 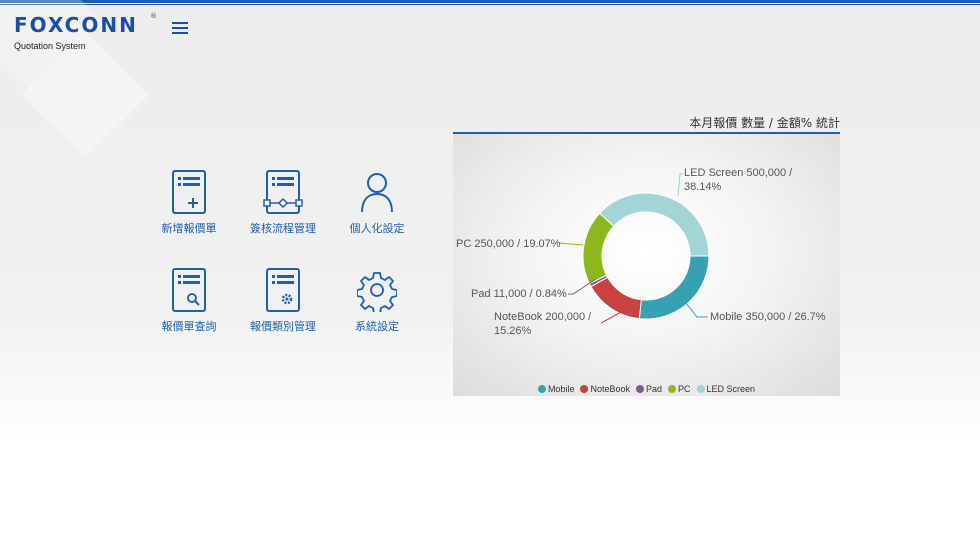 I want to click on legend-item-pc: PC, so click(x=679, y=389).